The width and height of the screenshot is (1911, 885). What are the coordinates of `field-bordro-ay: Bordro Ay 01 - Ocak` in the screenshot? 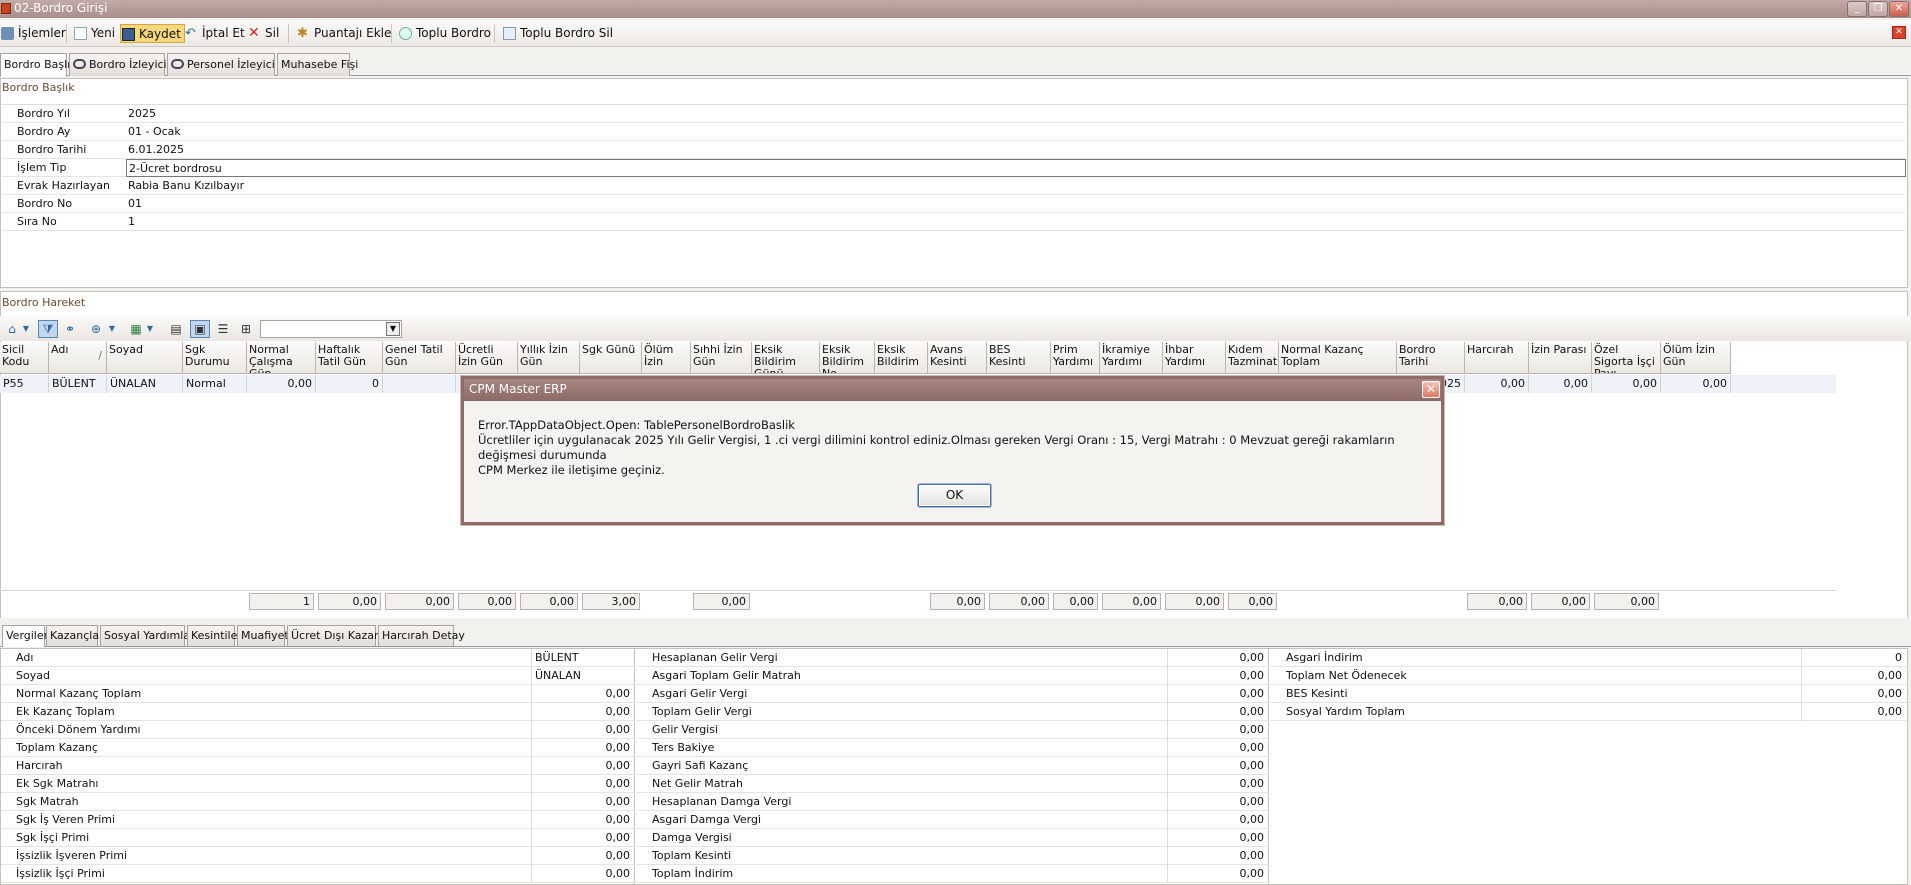 It's located at (953, 132).